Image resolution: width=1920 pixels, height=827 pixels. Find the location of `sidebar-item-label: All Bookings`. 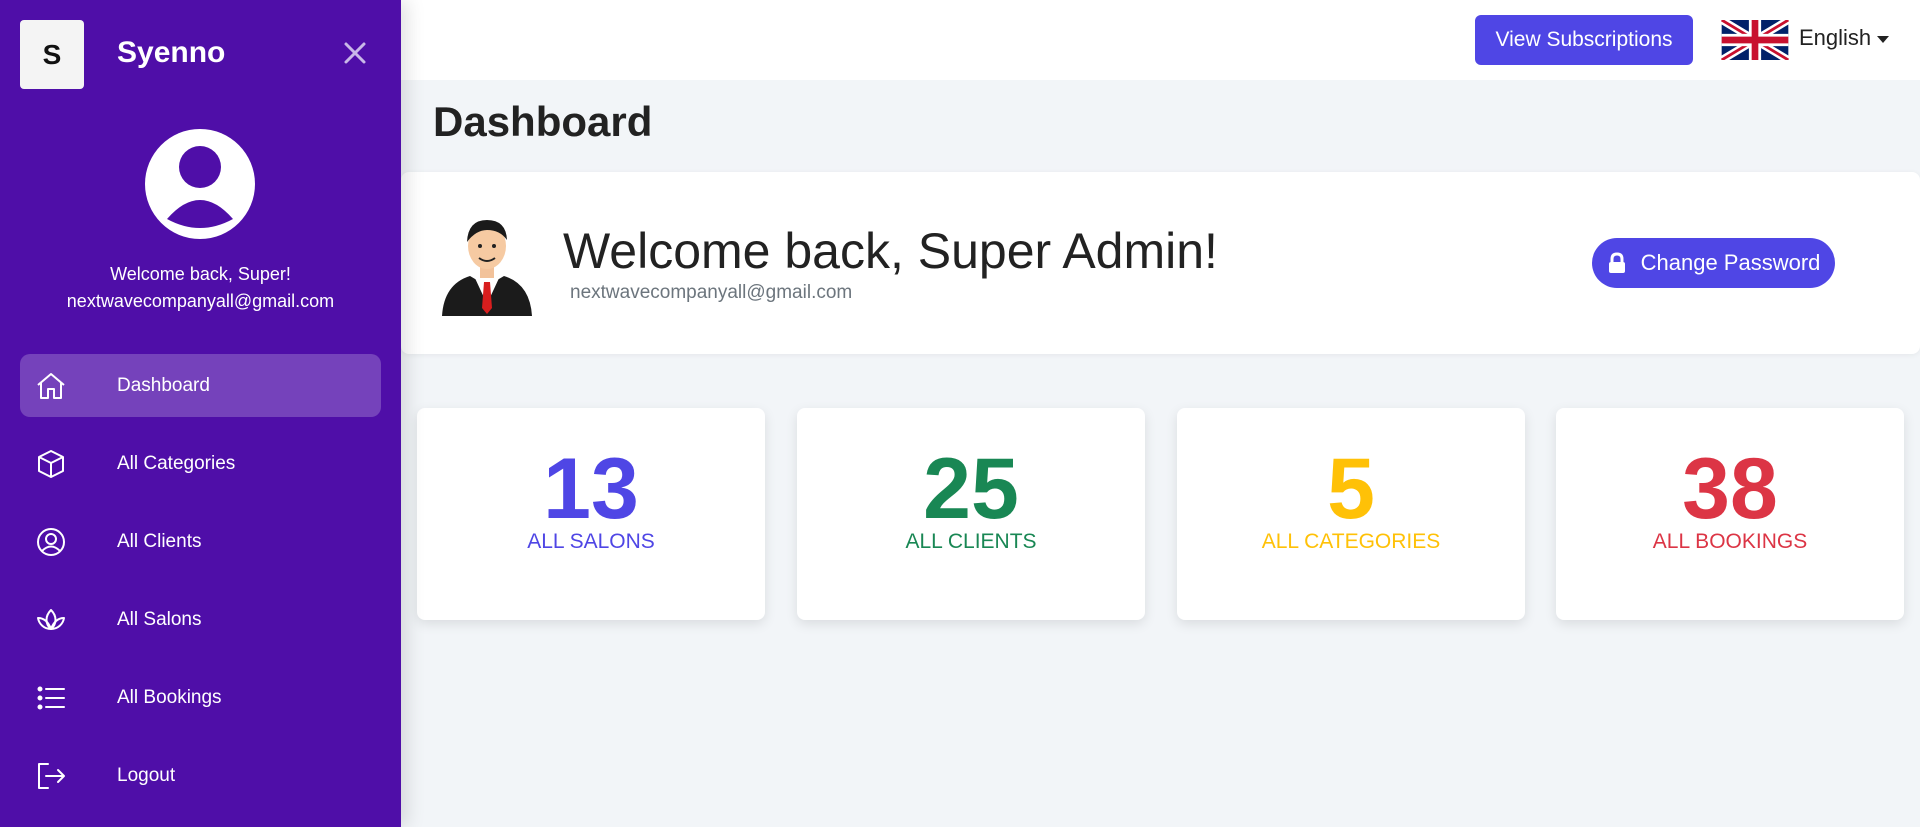

sidebar-item-label: All Bookings is located at coordinates (169, 697).